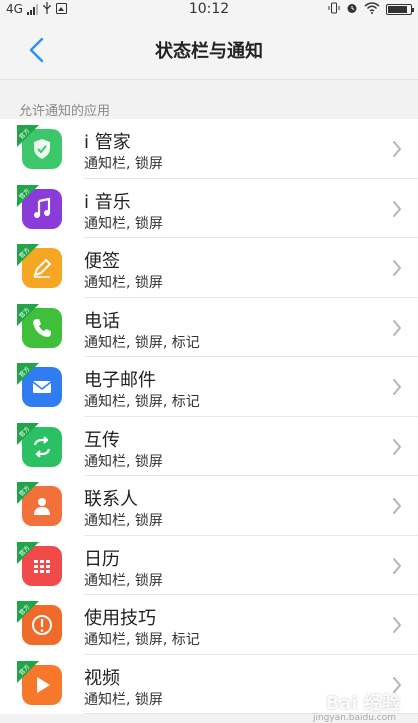  I want to click on app-name: 联系人, so click(111, 499).